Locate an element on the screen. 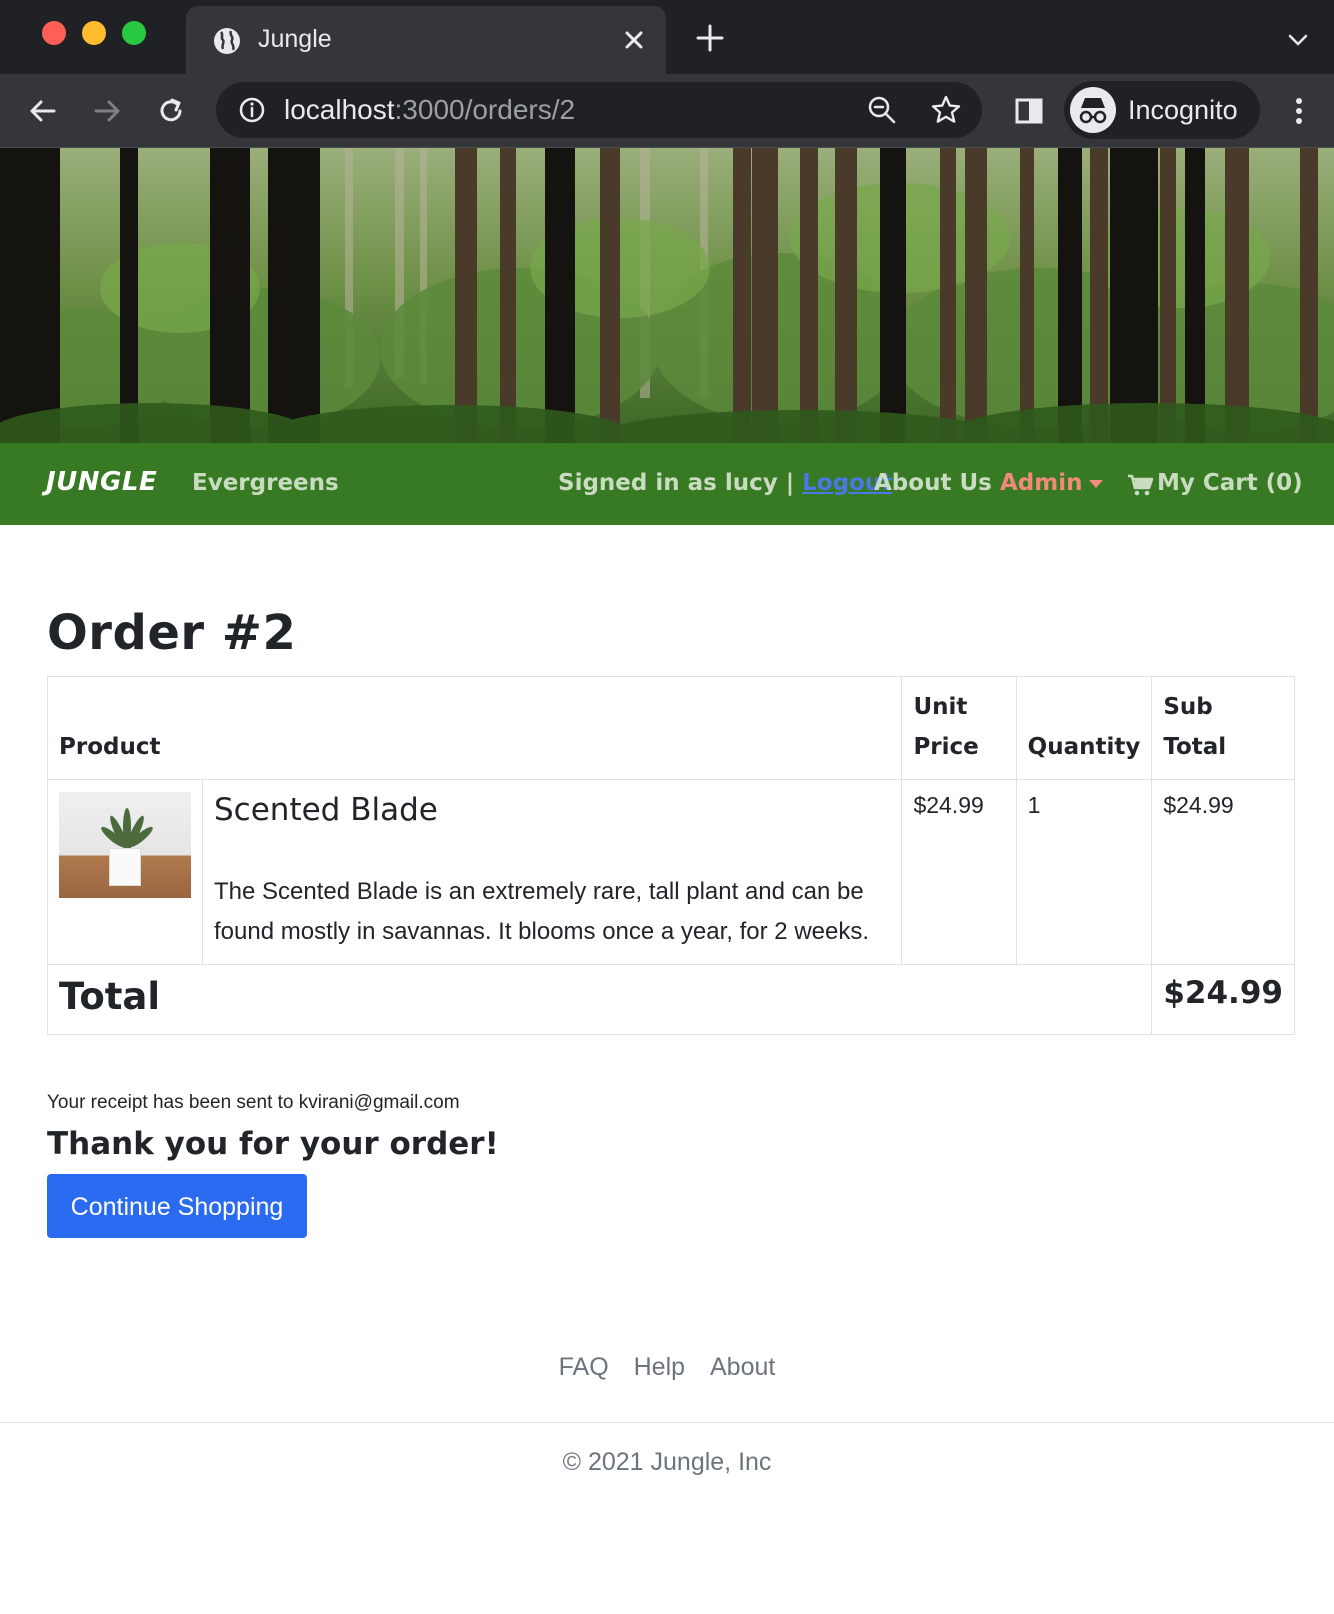 The height and width of the screenshot is (1614, 1334). browser-toolbar: localhost:3000/orders/2 Incognito is located at coordinates (667, 111).